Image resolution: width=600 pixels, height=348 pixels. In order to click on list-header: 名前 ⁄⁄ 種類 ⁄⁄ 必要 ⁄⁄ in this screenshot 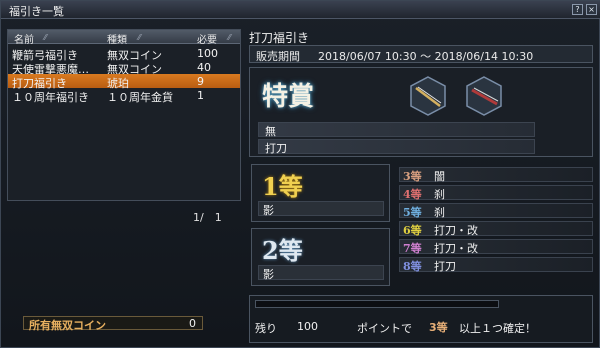, I will do `click(124, 38)`.